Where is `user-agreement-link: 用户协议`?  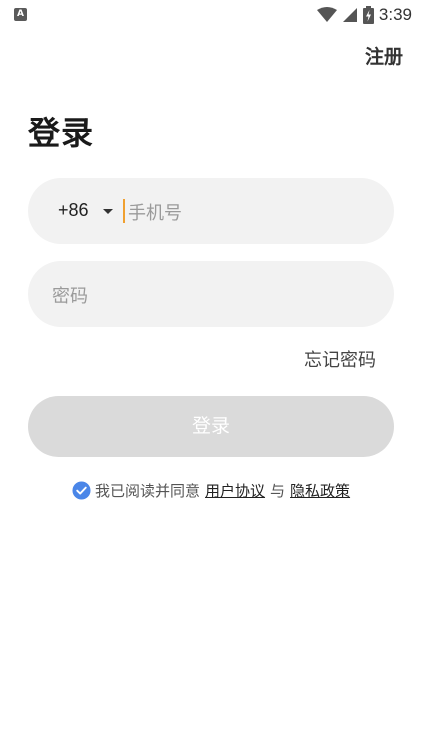 user-agreement-link: 用户协议 is located at coordinates (235, 490).